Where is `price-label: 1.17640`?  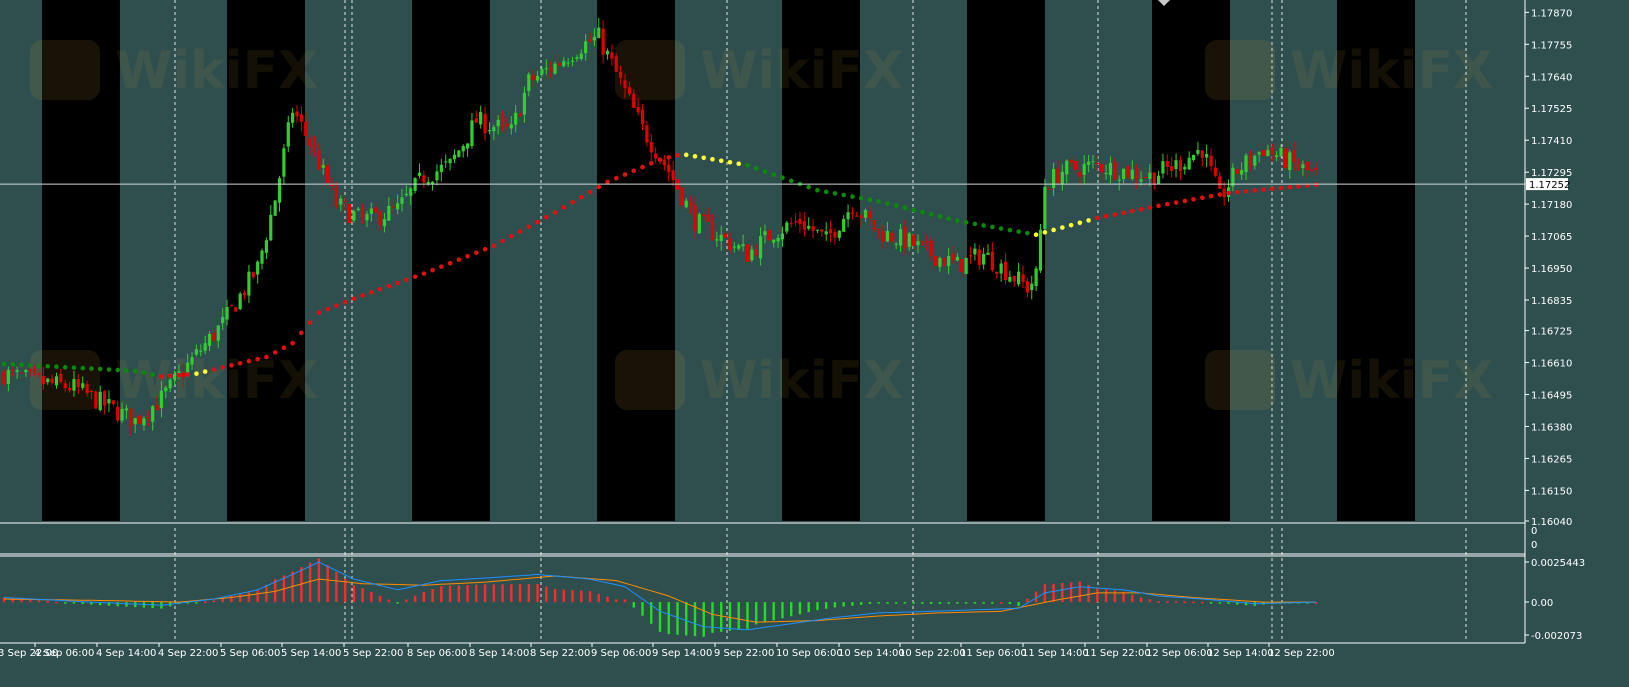 price-label: 1.17640 is located at coordinates (1551, 77).